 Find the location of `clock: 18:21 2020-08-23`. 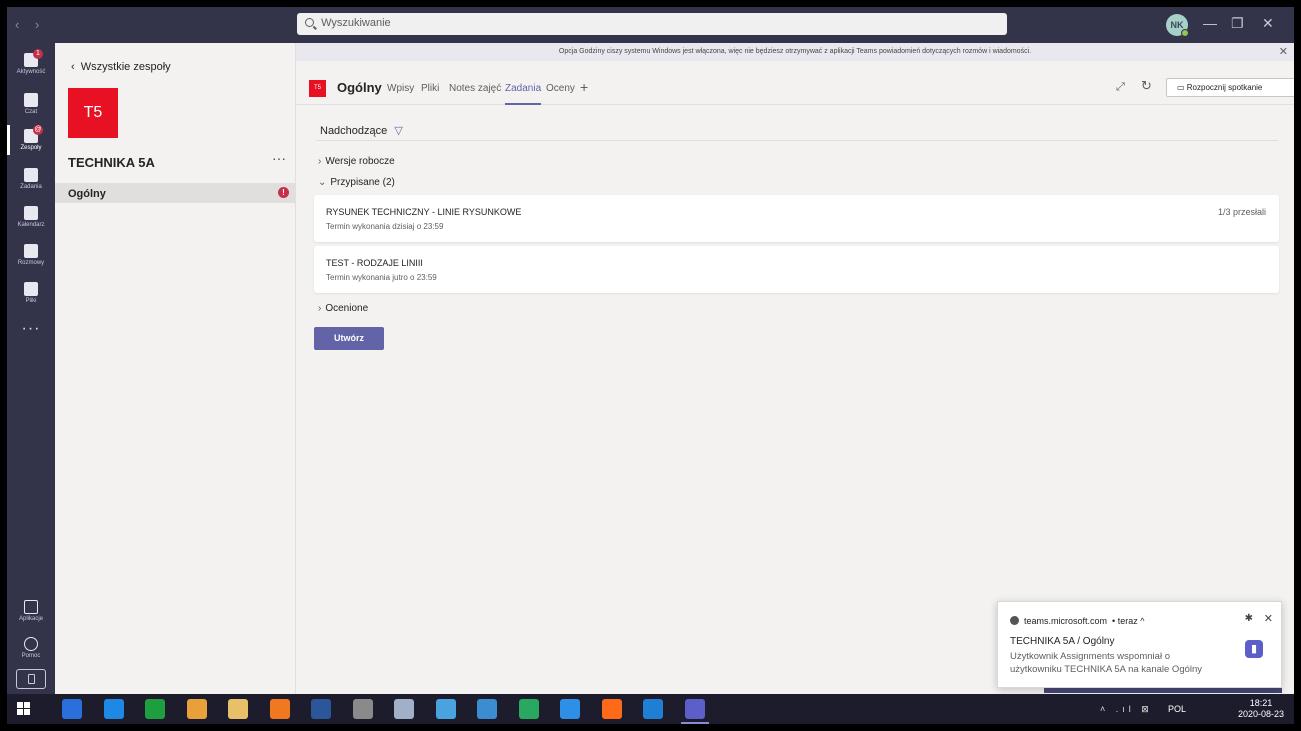

clock: 18:21 2020-08-23 is located at coordinates (1261, 709).